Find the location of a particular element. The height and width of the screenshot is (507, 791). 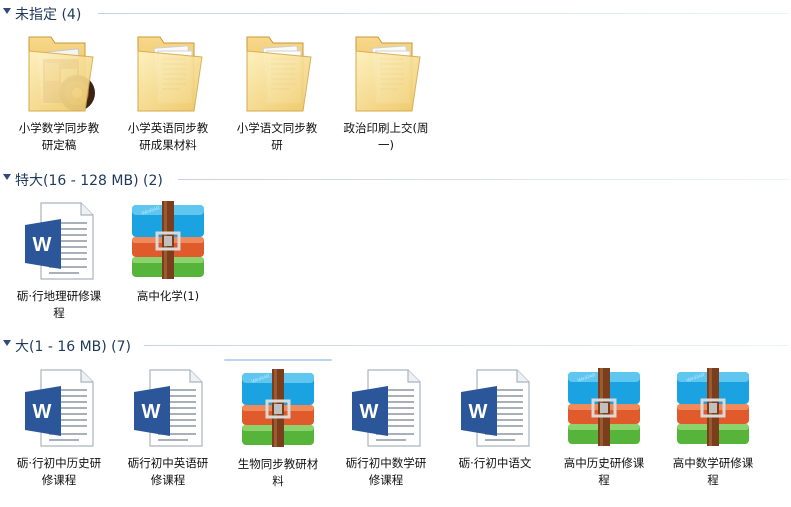

file-item-label: 高中化学(1) is located at coordinates (168, 296).